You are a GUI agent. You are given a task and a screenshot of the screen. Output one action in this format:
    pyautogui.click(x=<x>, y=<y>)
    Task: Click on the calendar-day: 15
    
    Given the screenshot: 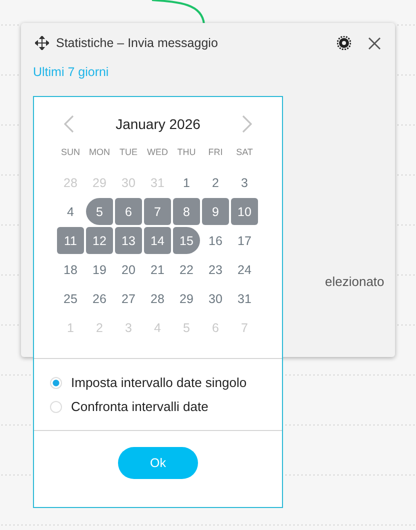 What is the action you would take?
    pyautogui.click(x=186, y=240)
    